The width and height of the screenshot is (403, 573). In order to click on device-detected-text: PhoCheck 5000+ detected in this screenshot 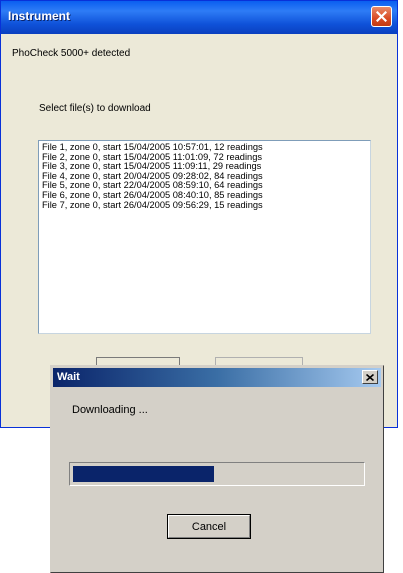, I will do `click(71, 53)`.